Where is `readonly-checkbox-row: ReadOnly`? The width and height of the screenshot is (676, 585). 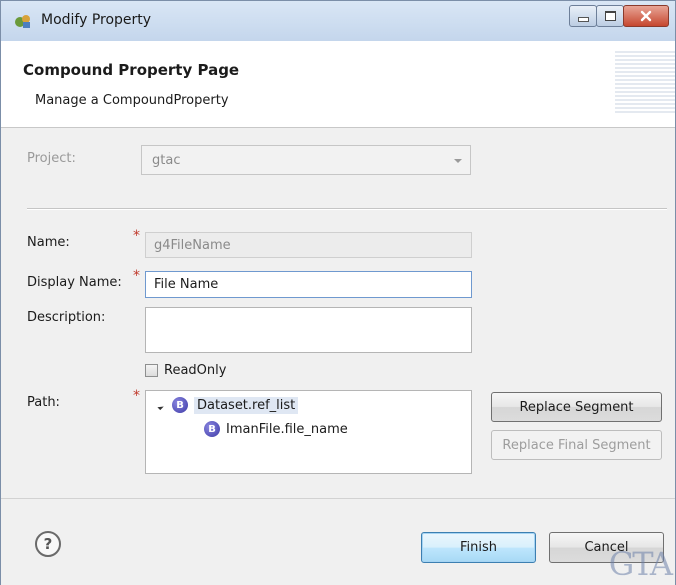 readonly-checkbox-row: ReadOnly is located at coordinates (185, 370).